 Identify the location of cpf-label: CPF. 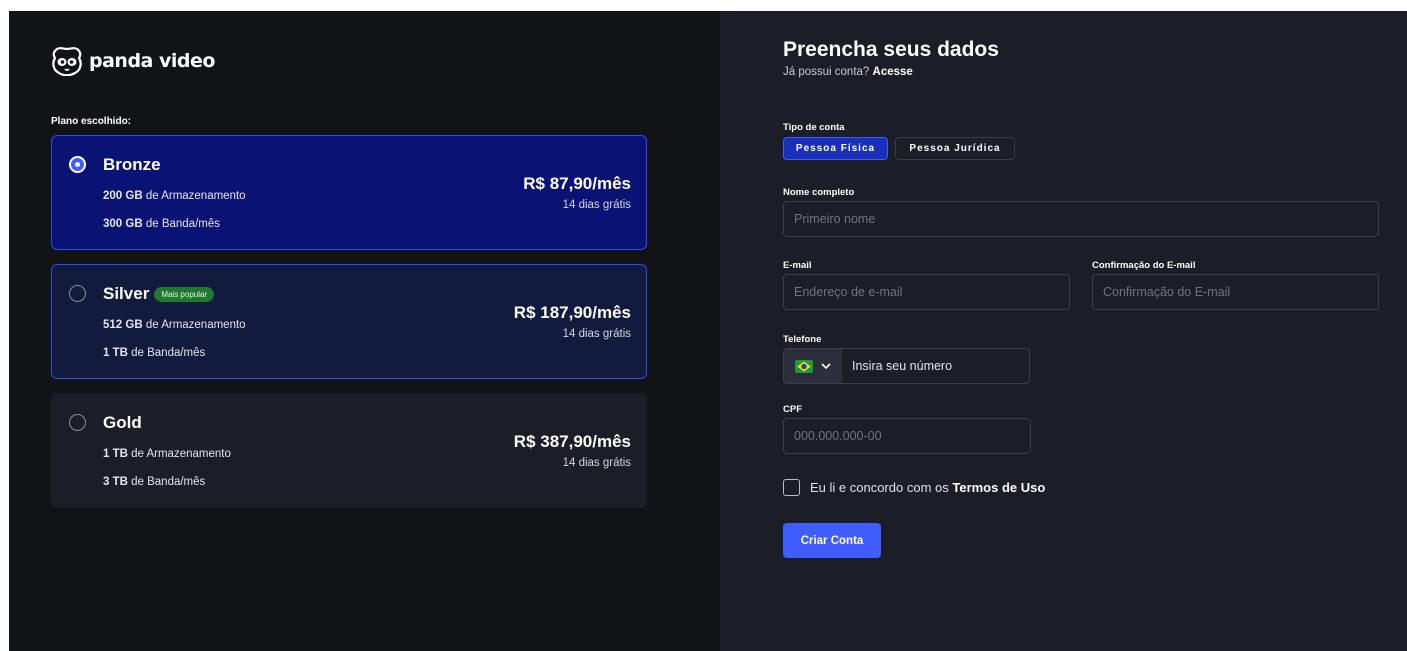
(792, 409).